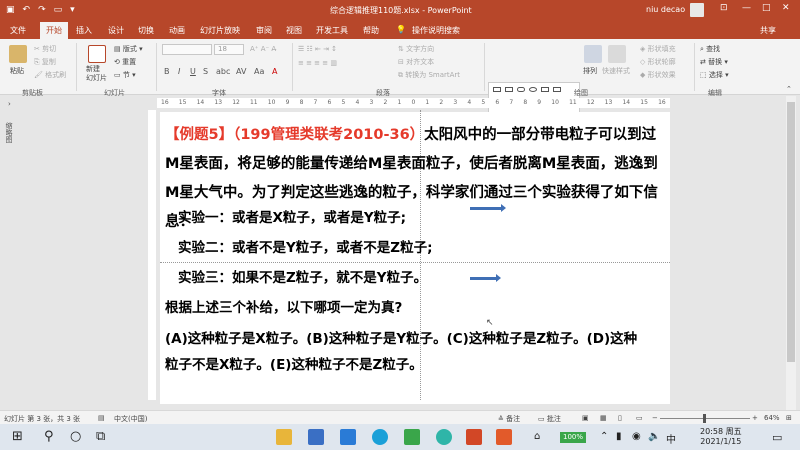 This screenshot has width=800, height=450. What do you see at coordinates (416, 49) in the screenshot?
I see `text-direction-button: ⇅ 文字方向` at bounding box center [416, 49].